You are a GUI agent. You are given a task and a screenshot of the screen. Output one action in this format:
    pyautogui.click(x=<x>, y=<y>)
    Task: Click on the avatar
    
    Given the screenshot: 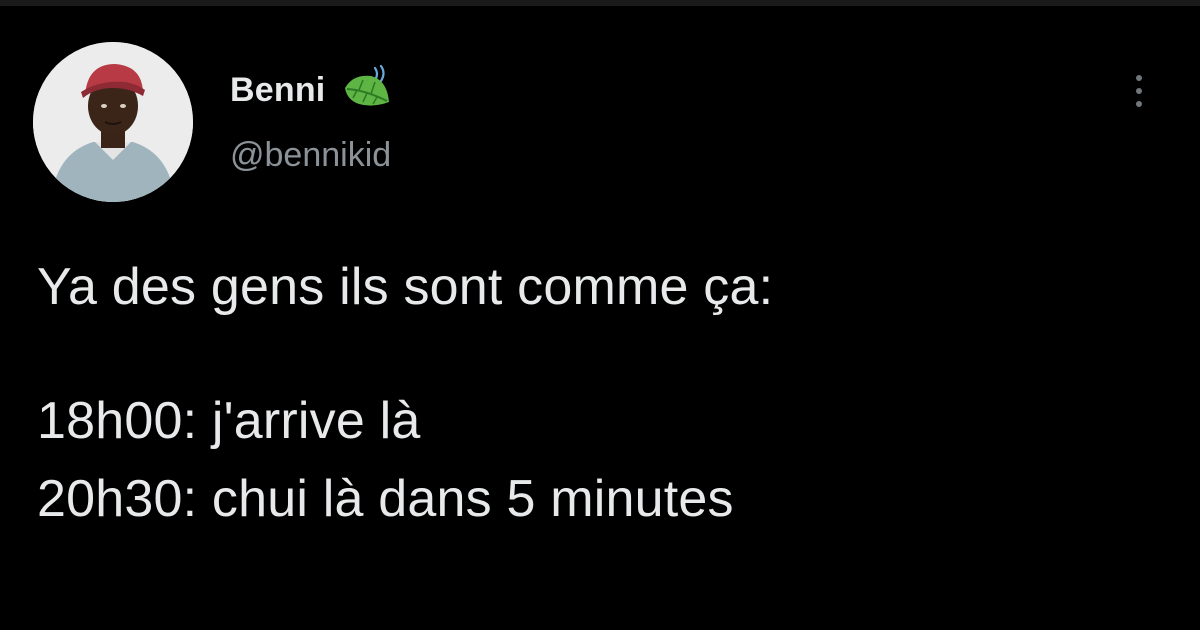 What is the action you would take?
    pyautogui.click(x=113, y=122)
    